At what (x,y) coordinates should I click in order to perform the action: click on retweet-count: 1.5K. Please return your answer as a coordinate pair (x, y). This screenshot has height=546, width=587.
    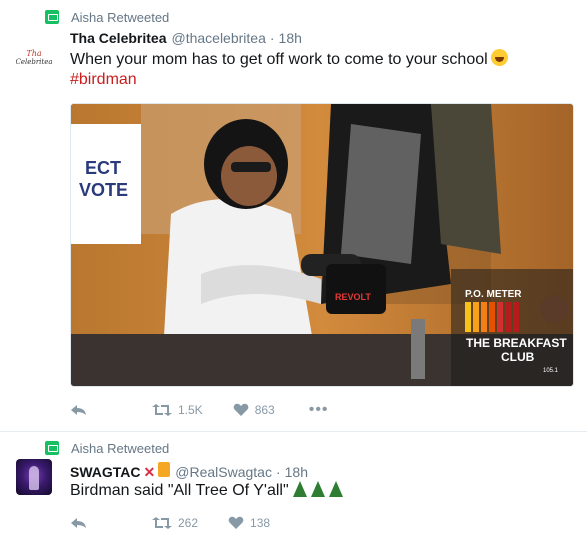
    Looking at the image, I should click on (190, 410).